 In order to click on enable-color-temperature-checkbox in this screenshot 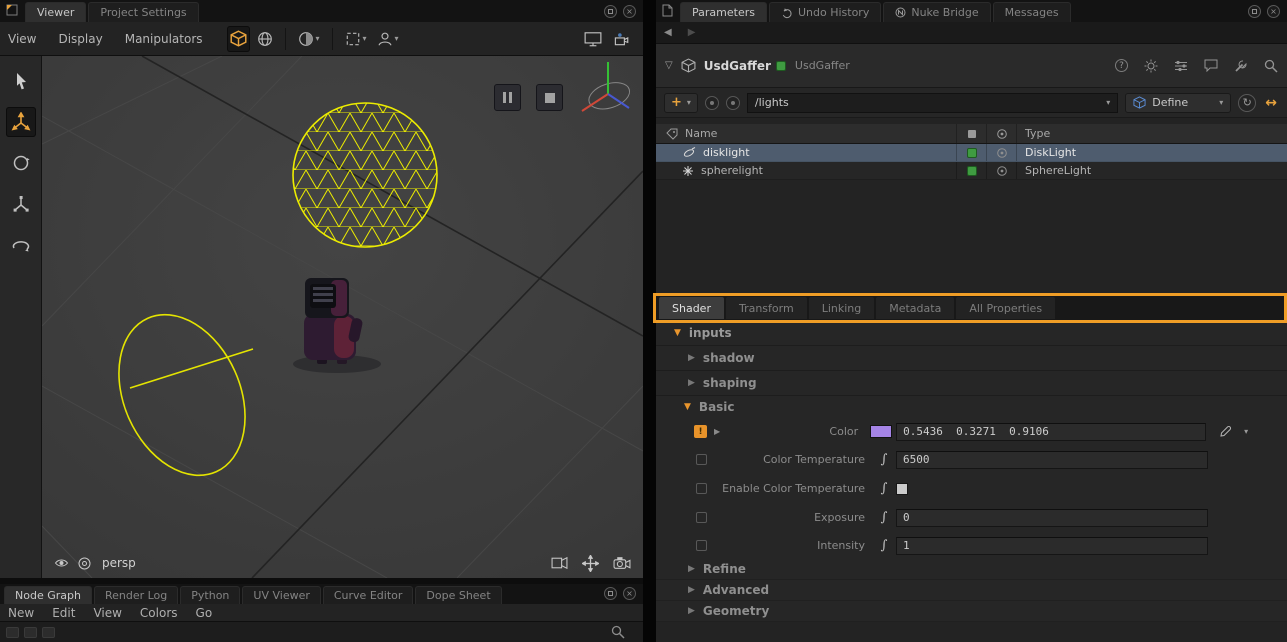, I will do `click(902, 488)`.